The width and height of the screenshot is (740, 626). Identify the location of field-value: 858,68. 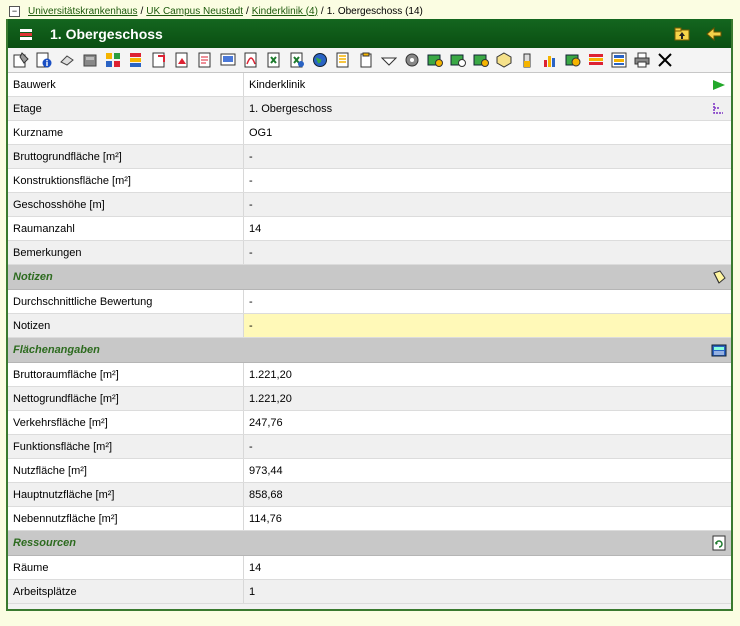
(475, 494).